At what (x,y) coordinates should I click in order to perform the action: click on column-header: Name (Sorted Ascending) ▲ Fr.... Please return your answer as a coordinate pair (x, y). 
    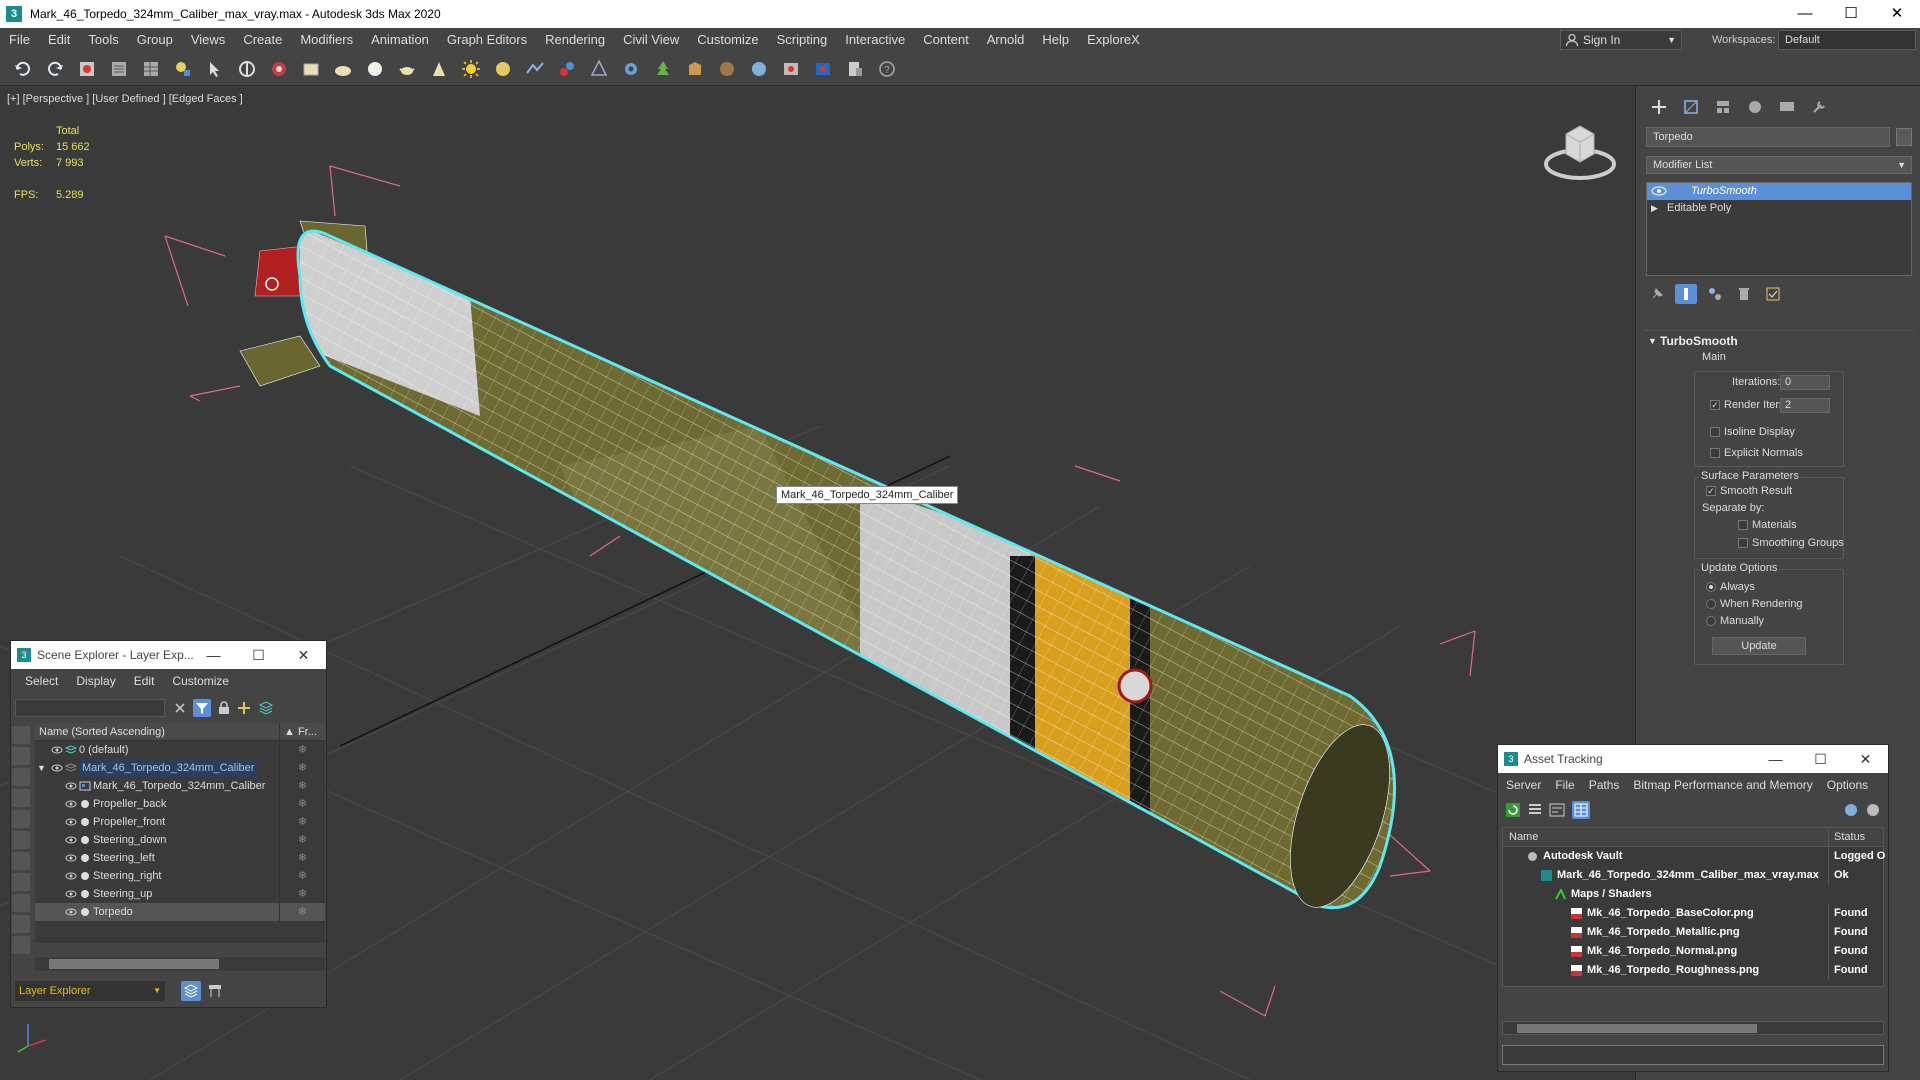
    Looking at the image, I should click on (180, 732).